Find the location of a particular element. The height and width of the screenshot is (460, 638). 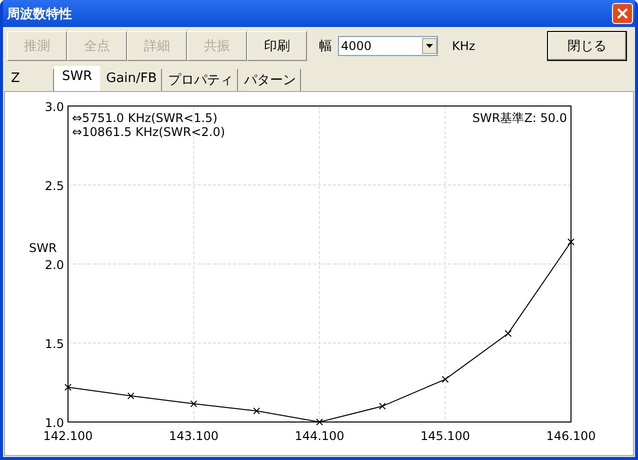

close-icon is located at coordinates (622, 13).